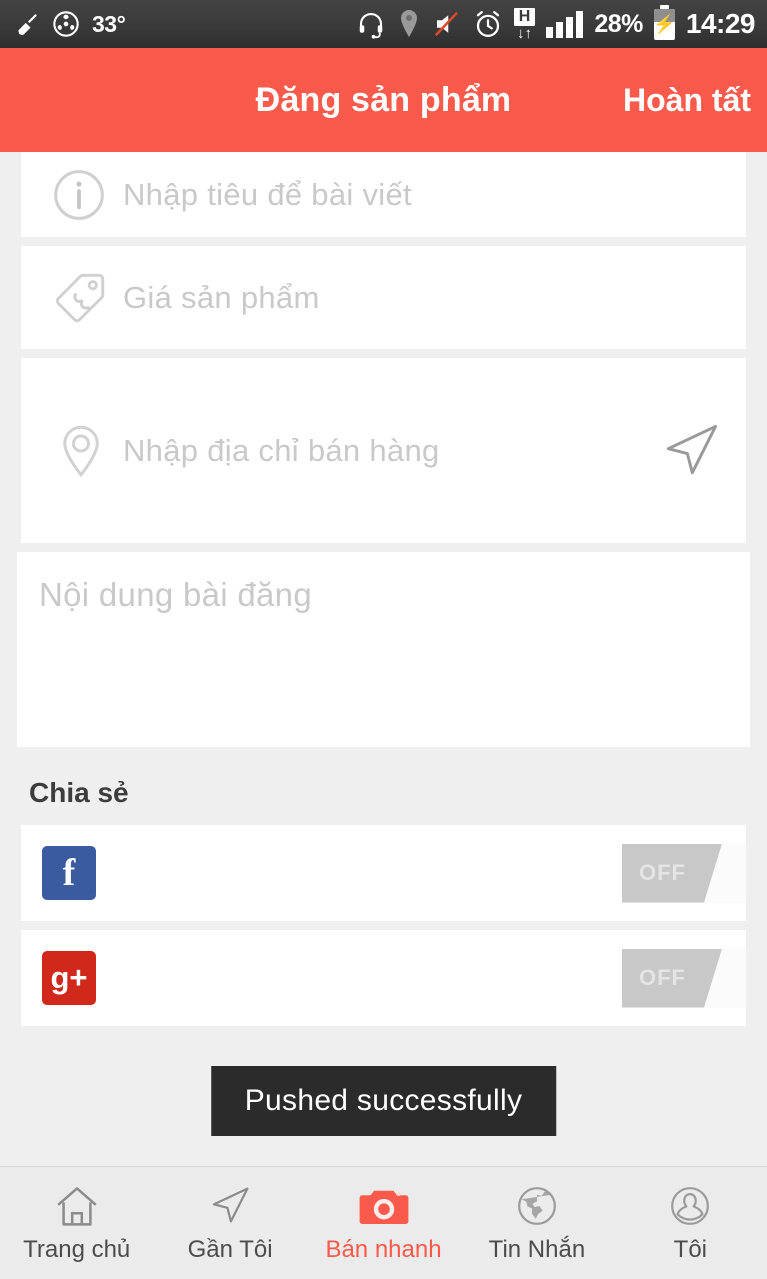 The width and height of the screenshot is (767, 1279). I want to click on price-tag-icon, so click(87, 298).